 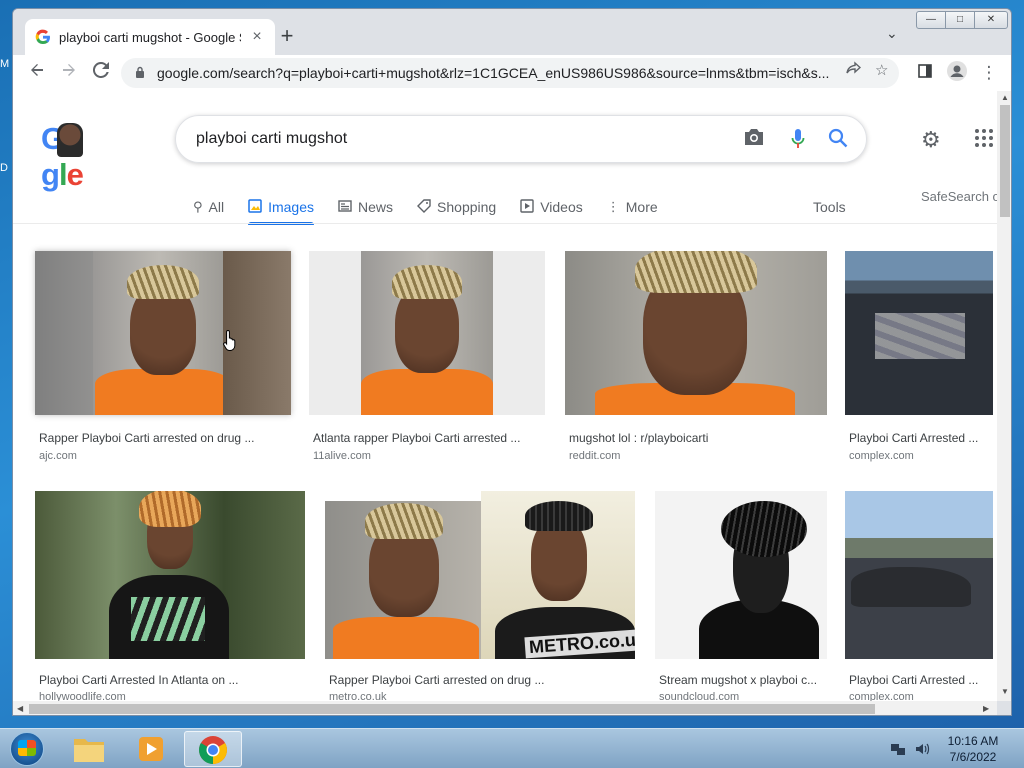 I want to click on tag-icon, so click(x=424, y=207).